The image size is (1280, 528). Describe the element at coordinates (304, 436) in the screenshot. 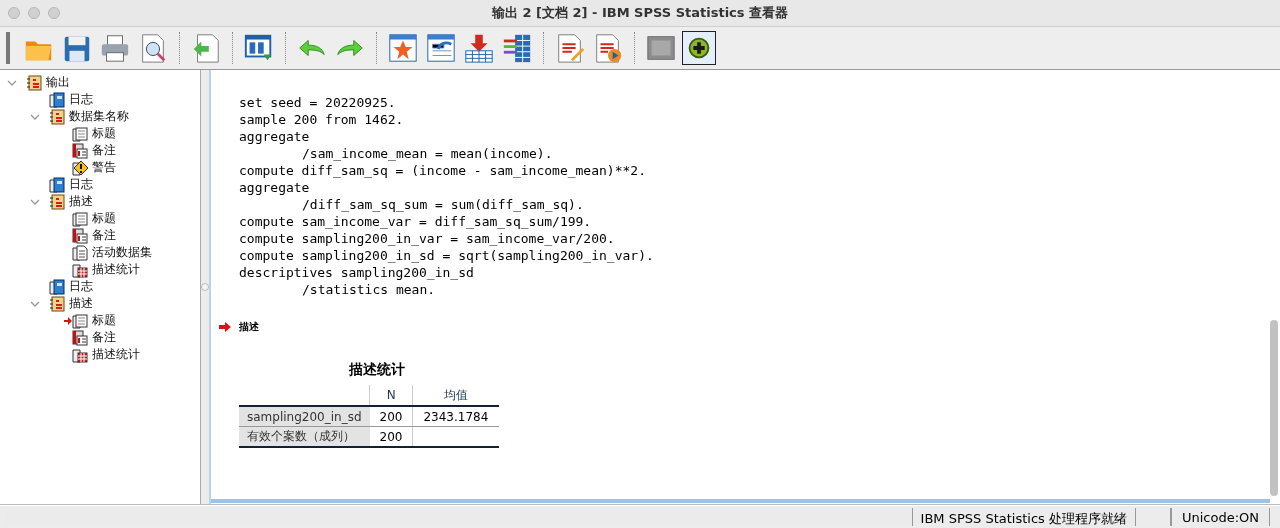

I see `row-header: 有效个案数（成列）` at that location.